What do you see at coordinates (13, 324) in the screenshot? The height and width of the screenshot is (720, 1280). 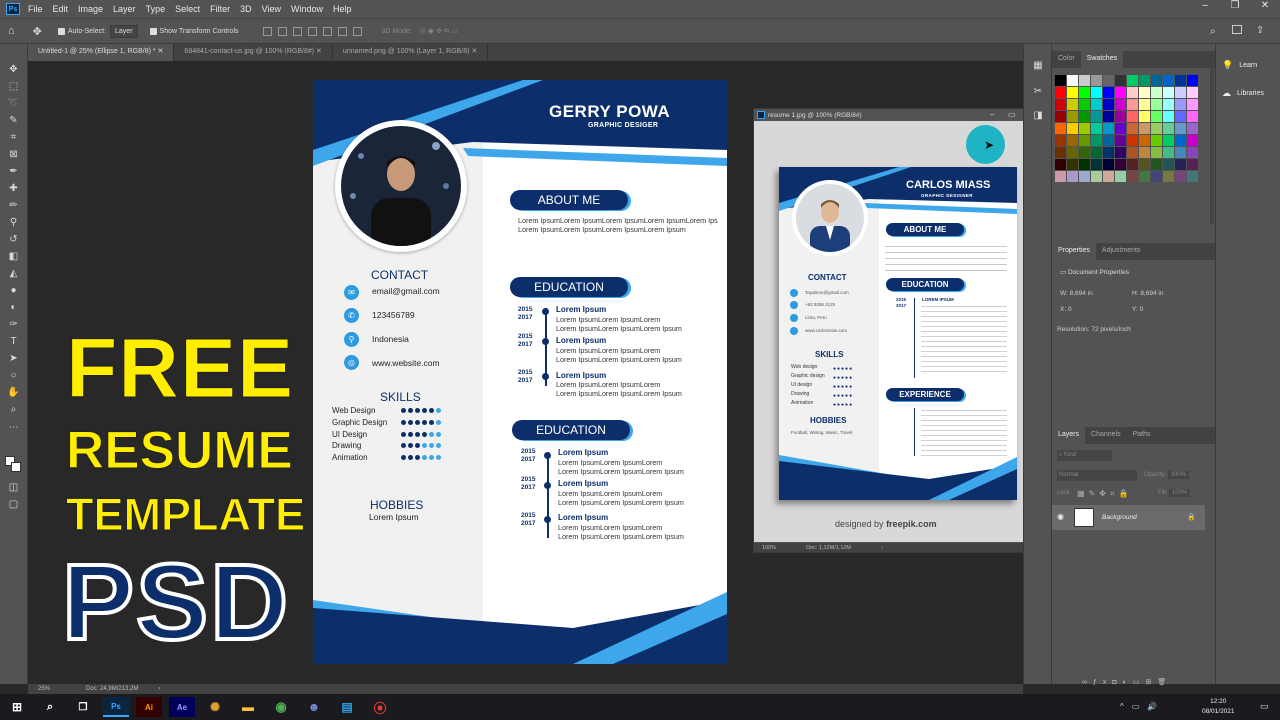 I see `pen-icon: ✑` at bounding box center [13, 324].